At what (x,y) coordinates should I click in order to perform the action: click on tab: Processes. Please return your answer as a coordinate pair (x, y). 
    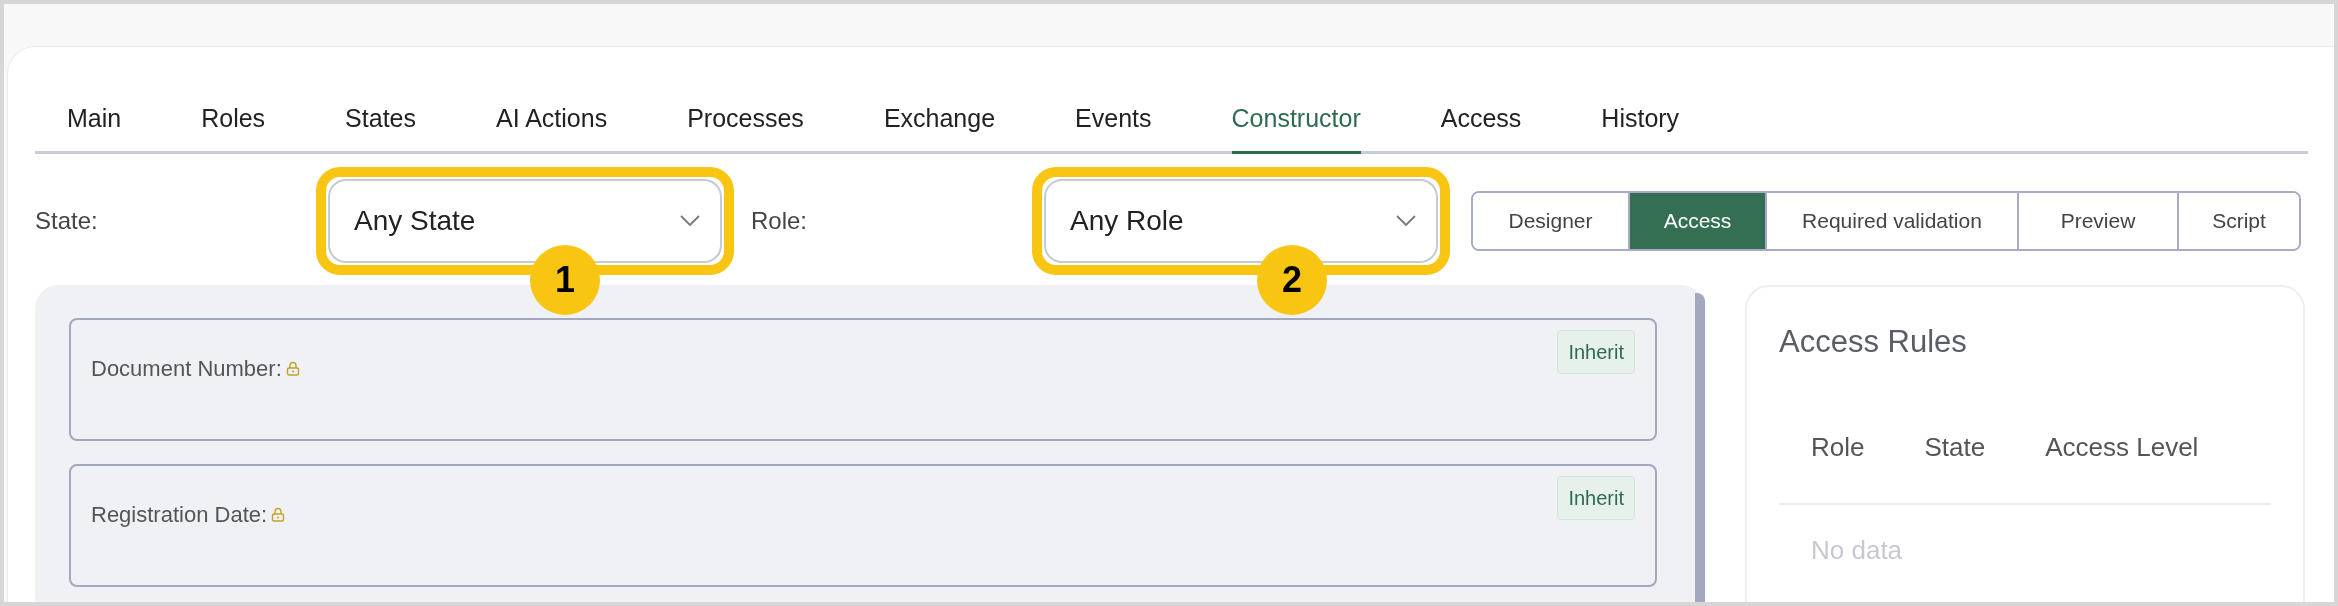
    Looking at the image, I should click on (745, 120).